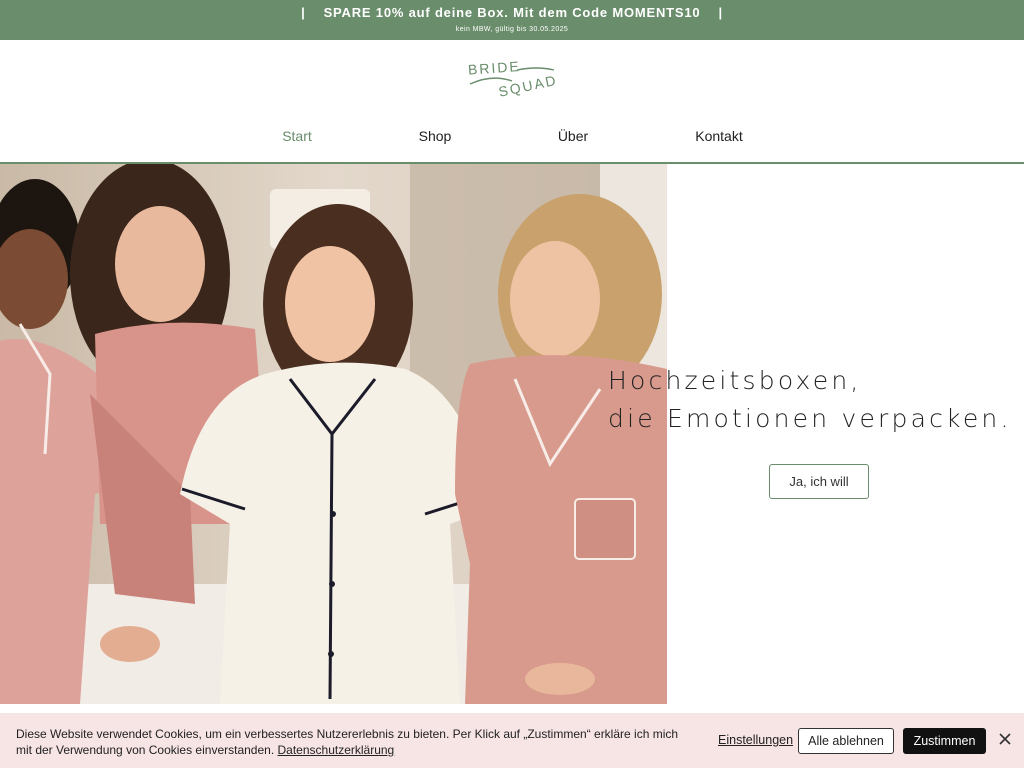  What do you see at coordinates (297, 136) in the screenshot?
I see `nav-item-start: Start` at bounding box center [297, 136].